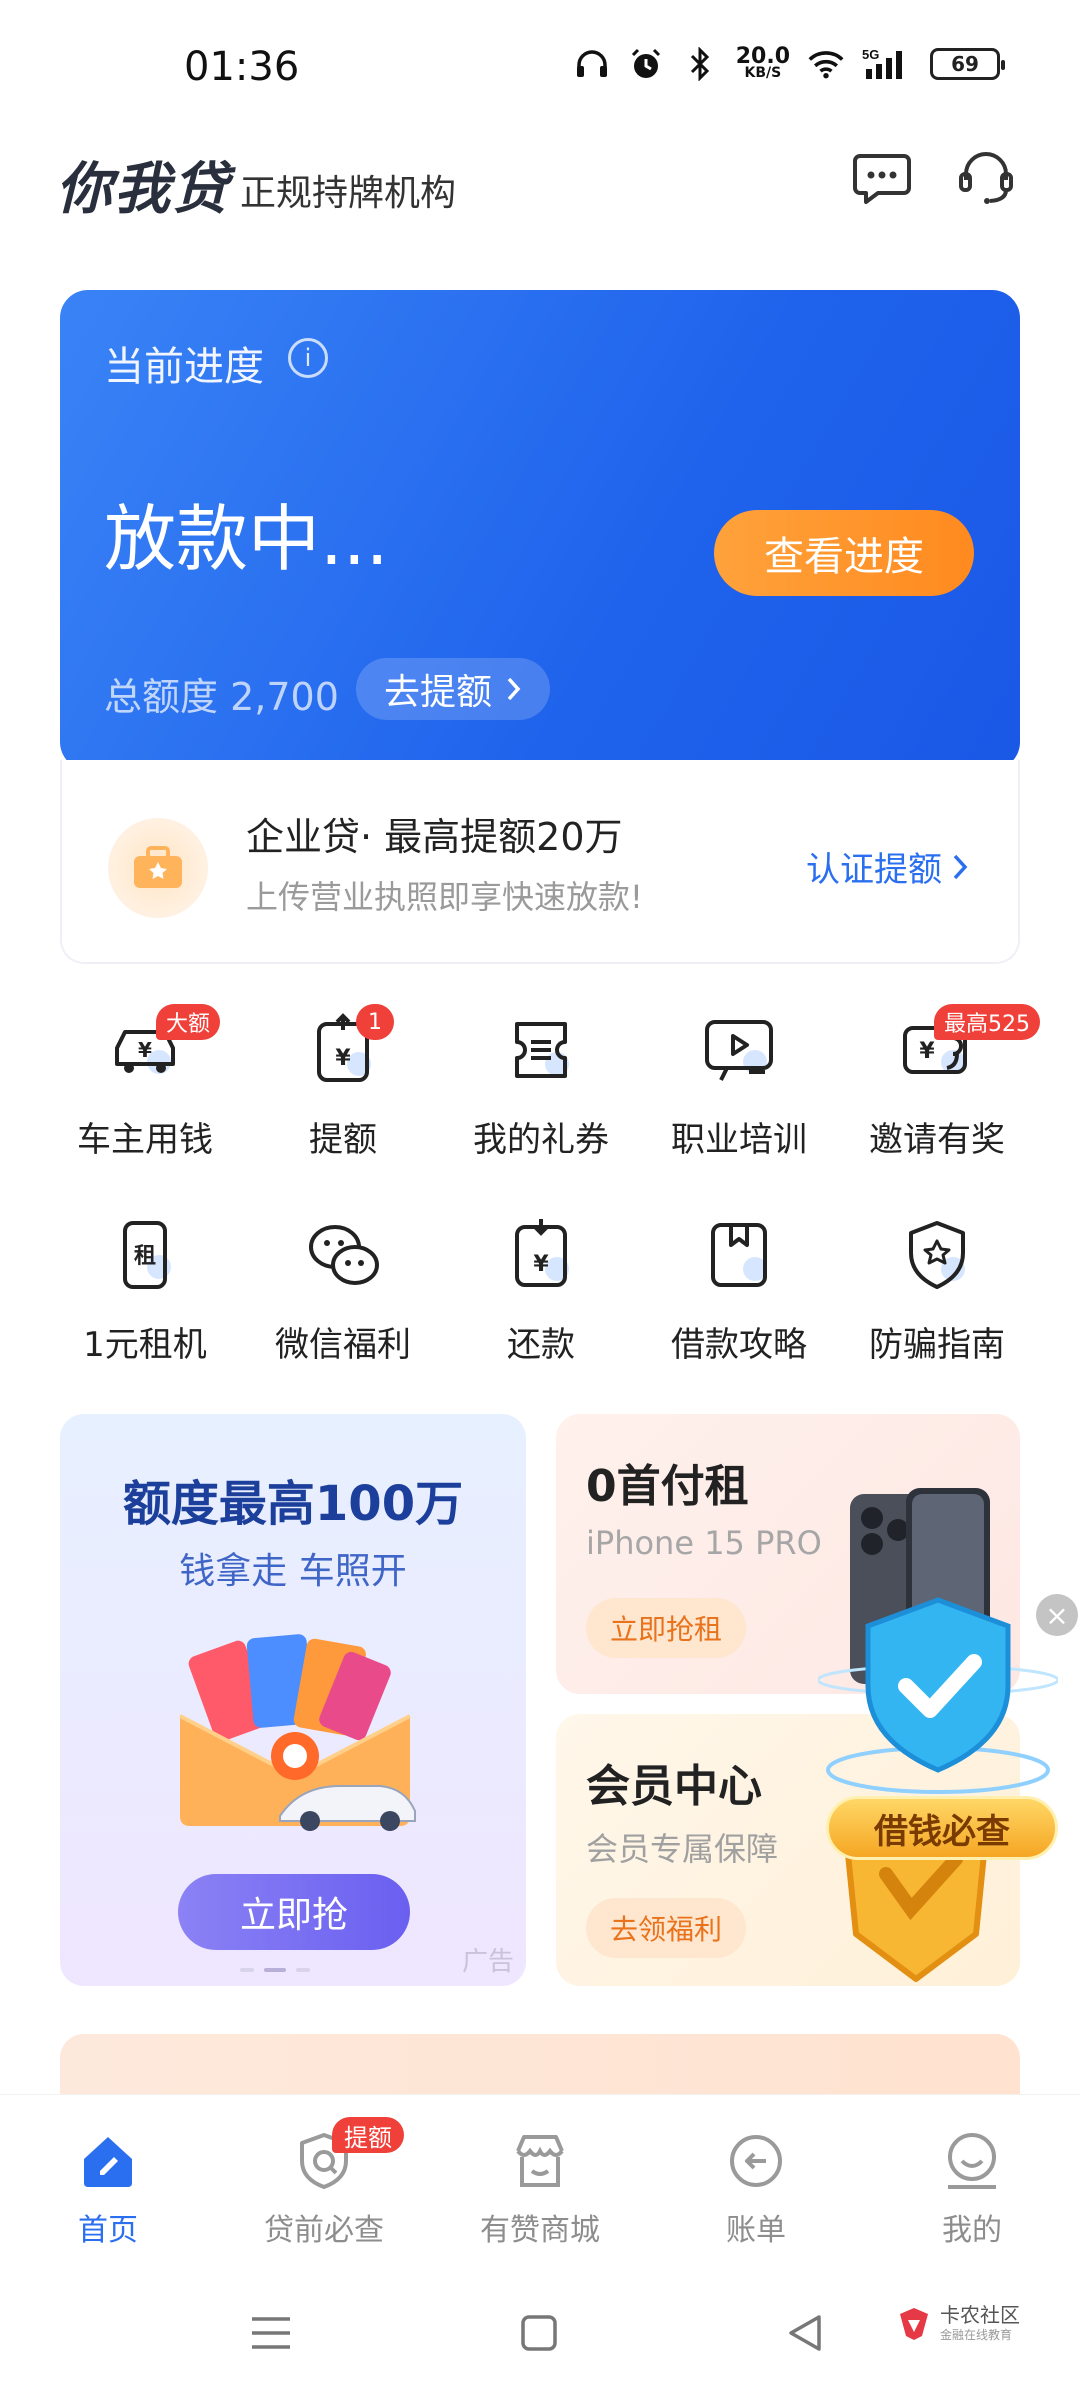 This screenshot has height=2400, width=1080. Describe the element at coordinates (375, 1022) in the screenshot. I see `grid-badge: 1` at that location.